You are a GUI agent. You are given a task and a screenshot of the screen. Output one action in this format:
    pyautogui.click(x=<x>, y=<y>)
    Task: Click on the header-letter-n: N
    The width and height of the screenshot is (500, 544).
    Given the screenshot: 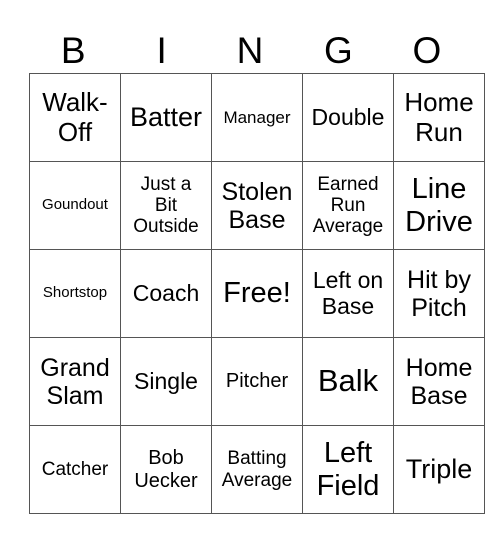 What is the action you would take?
    pyautogui.click(x=250, y=50)
    